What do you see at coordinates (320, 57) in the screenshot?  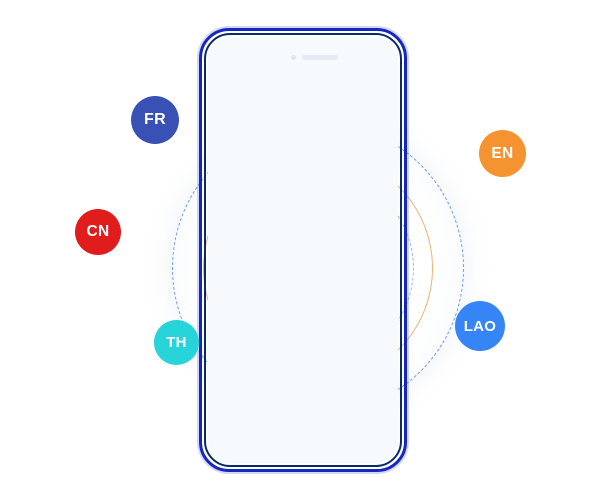 I see `speaker-bar-icon` at bounding box center [320, 57].